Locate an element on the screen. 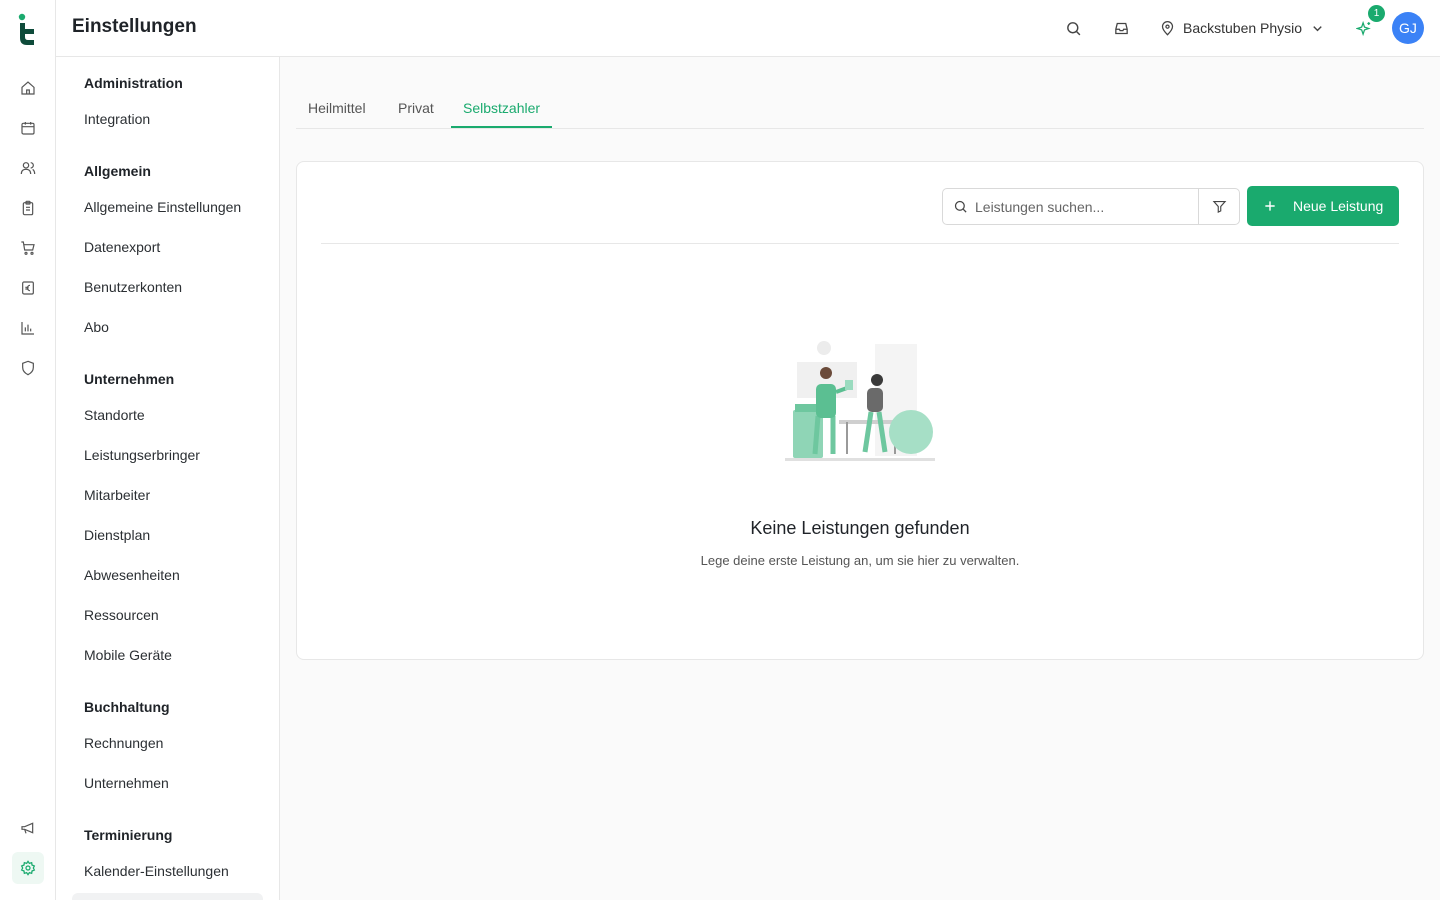 Image resolution: width=1440 pixels, height=900 pixels. search-box is located at coordinates (1071, 206).